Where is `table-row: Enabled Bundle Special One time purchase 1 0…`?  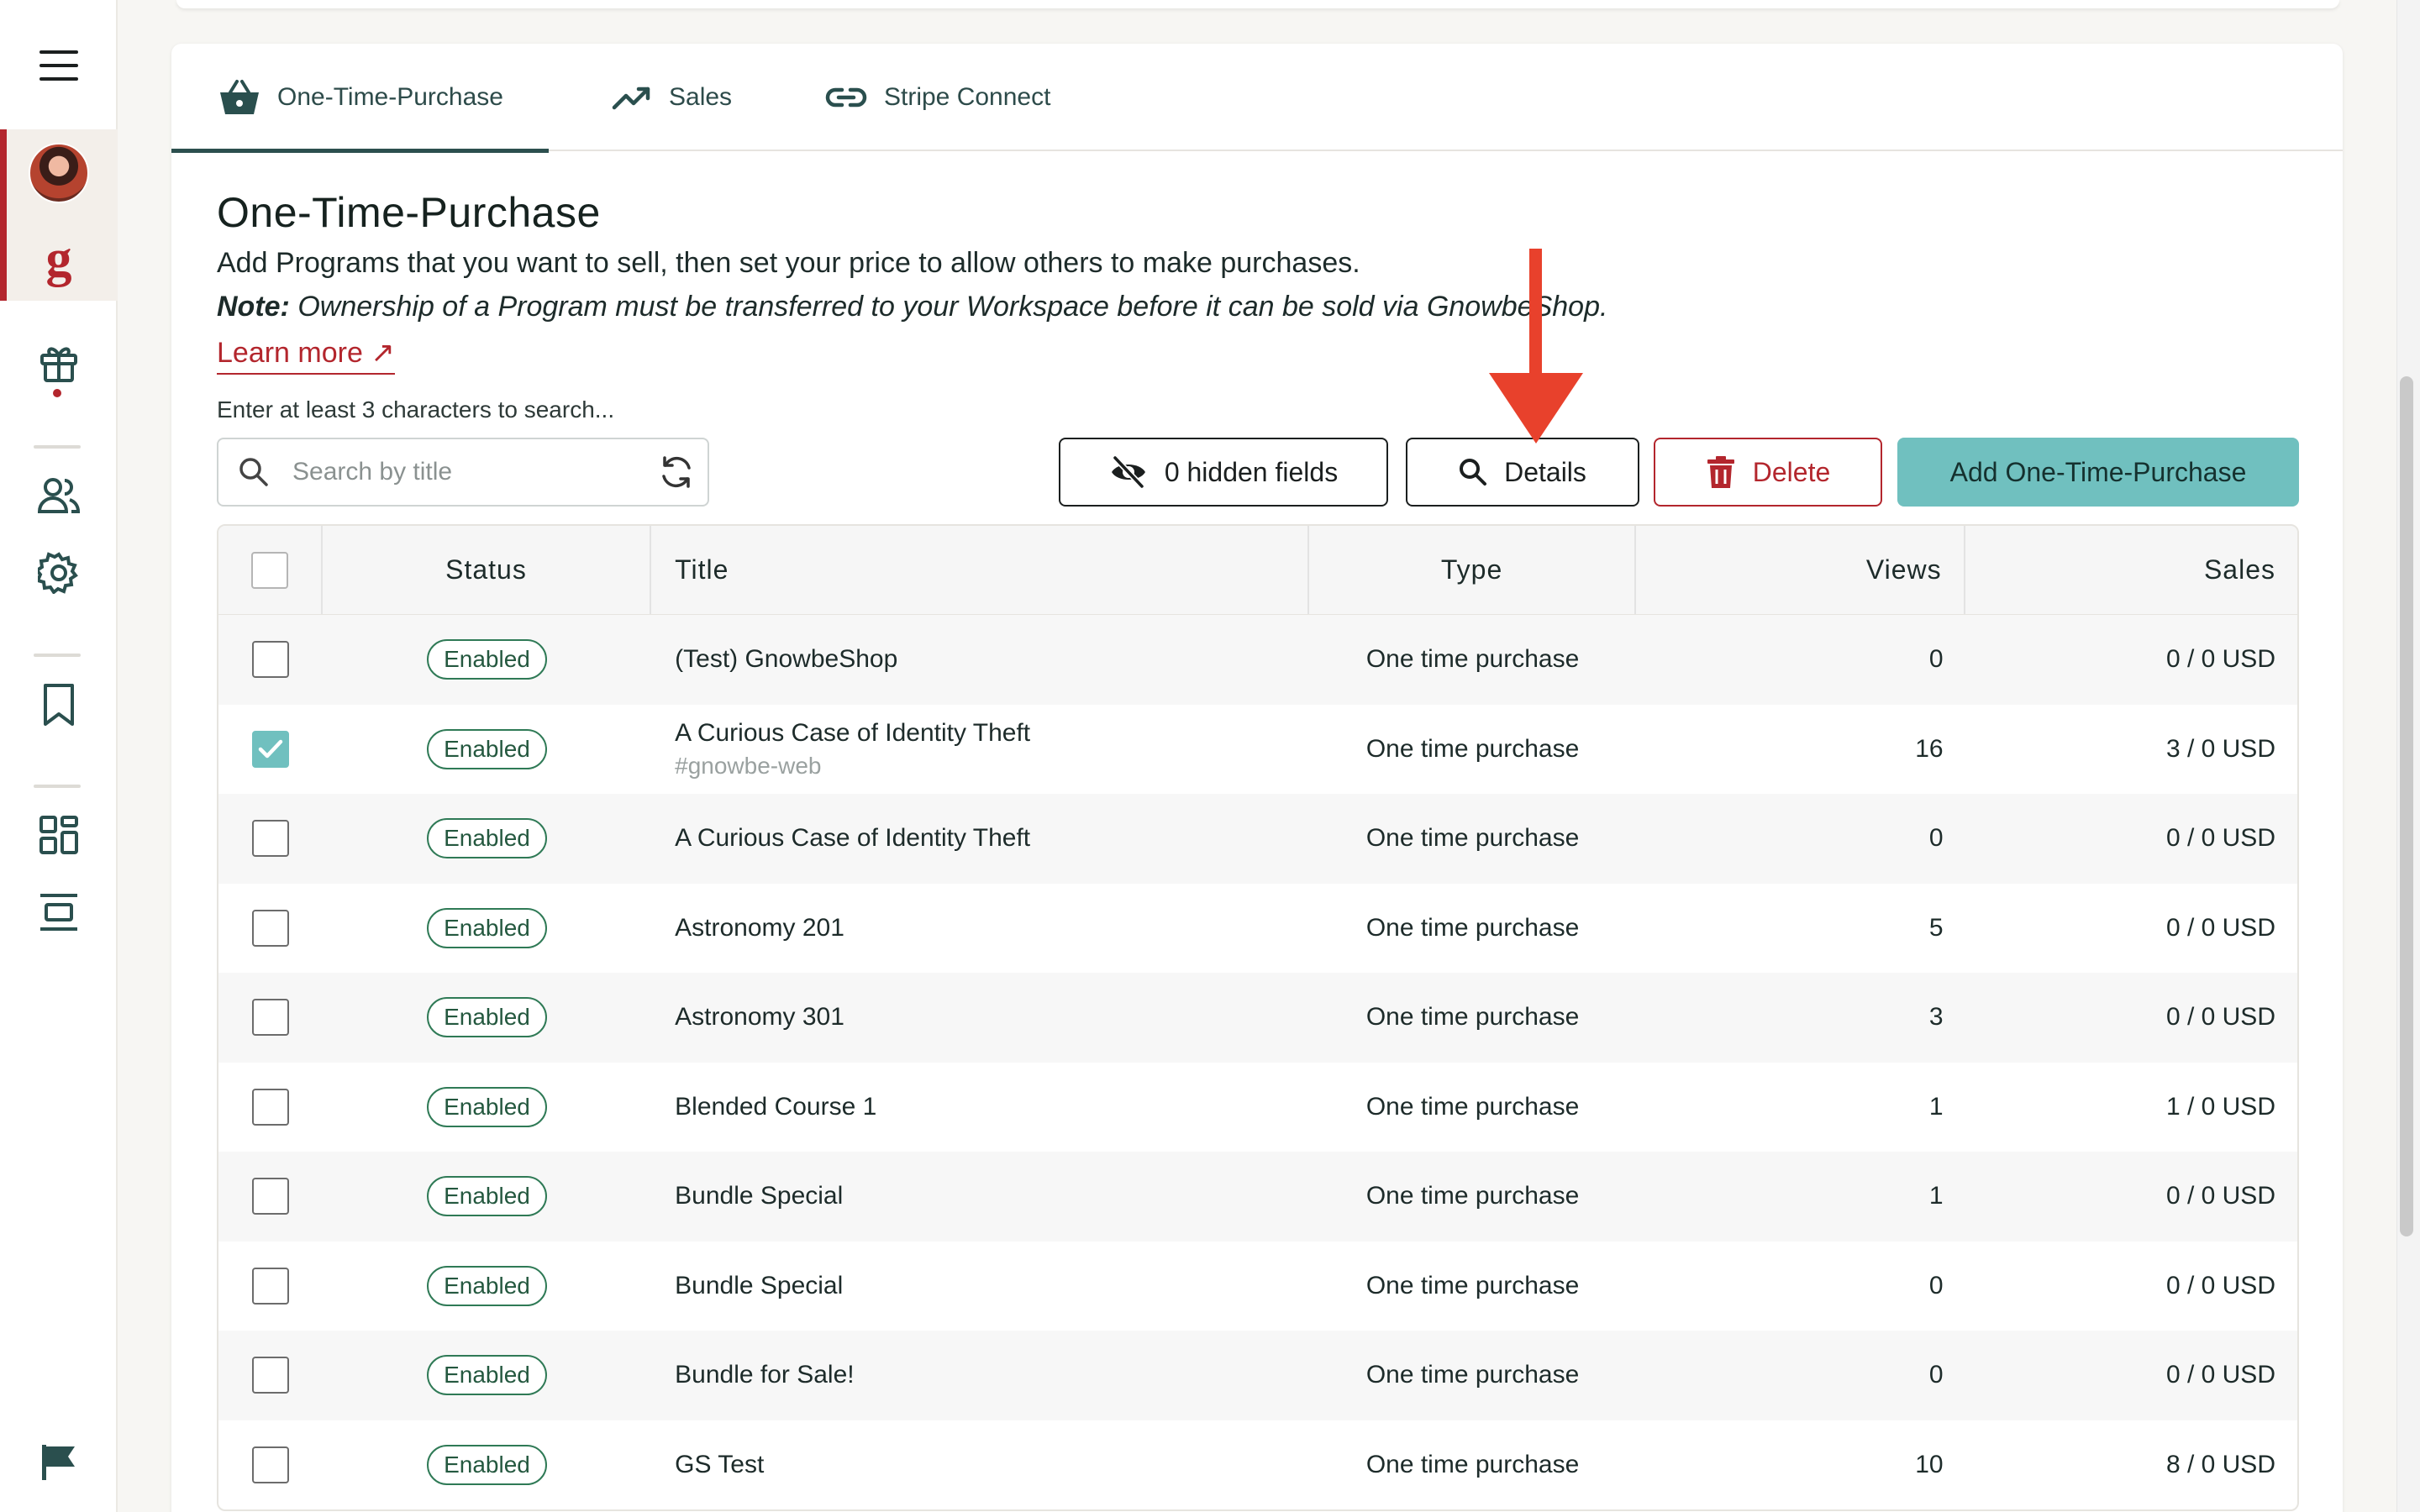
table-row: Enabled Bundle Special One time purchase 1 0… is located at coordinates (1257, 1197).